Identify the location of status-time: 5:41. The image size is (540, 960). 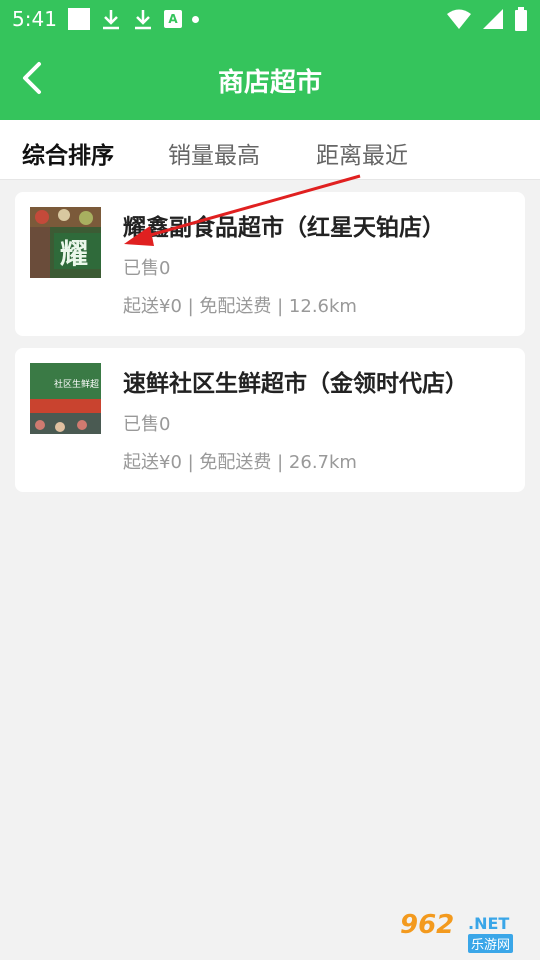
(34, 19).